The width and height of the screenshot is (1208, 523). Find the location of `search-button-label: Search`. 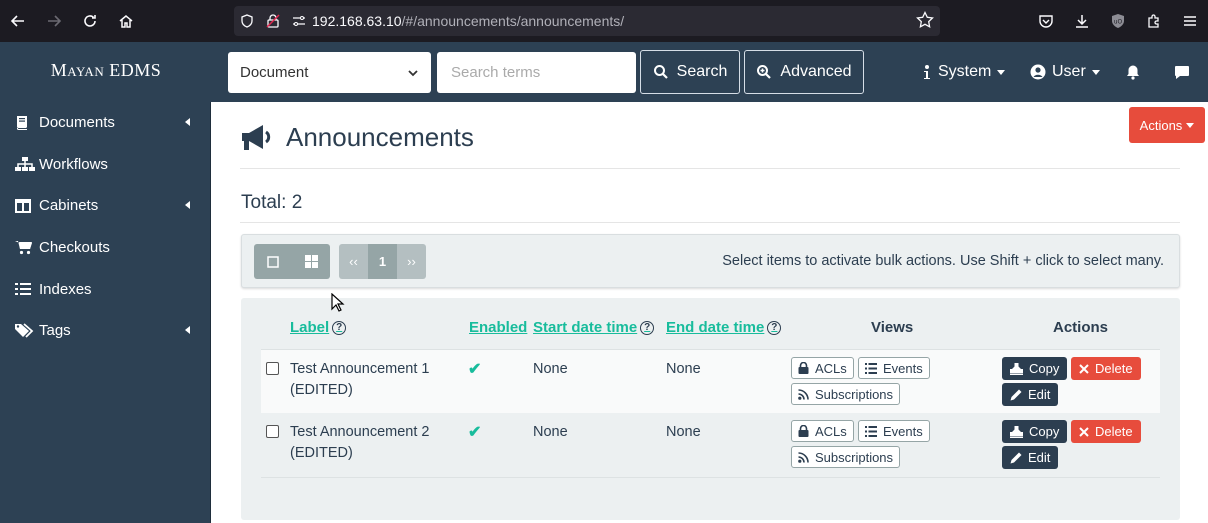

search-button-label: Search is located at coordinates (702, 71).